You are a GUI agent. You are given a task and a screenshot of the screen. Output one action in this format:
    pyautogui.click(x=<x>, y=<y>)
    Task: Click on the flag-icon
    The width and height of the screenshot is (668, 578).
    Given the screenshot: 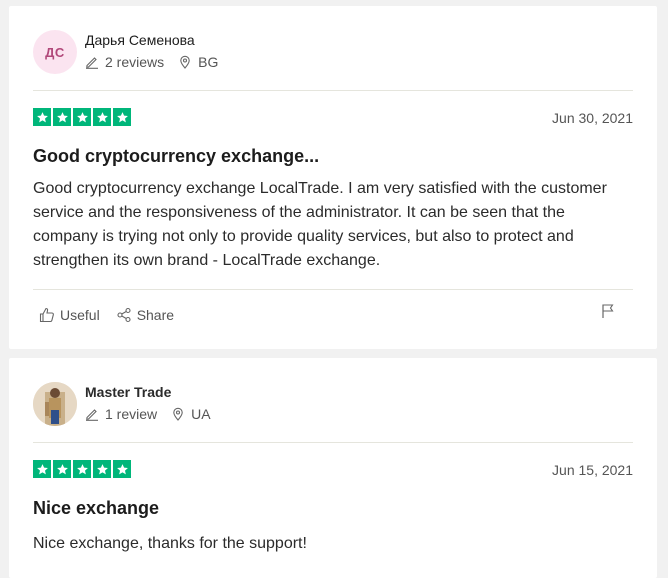 What is the action you would take?
    pyautogui.click(x=608, y=311)
    